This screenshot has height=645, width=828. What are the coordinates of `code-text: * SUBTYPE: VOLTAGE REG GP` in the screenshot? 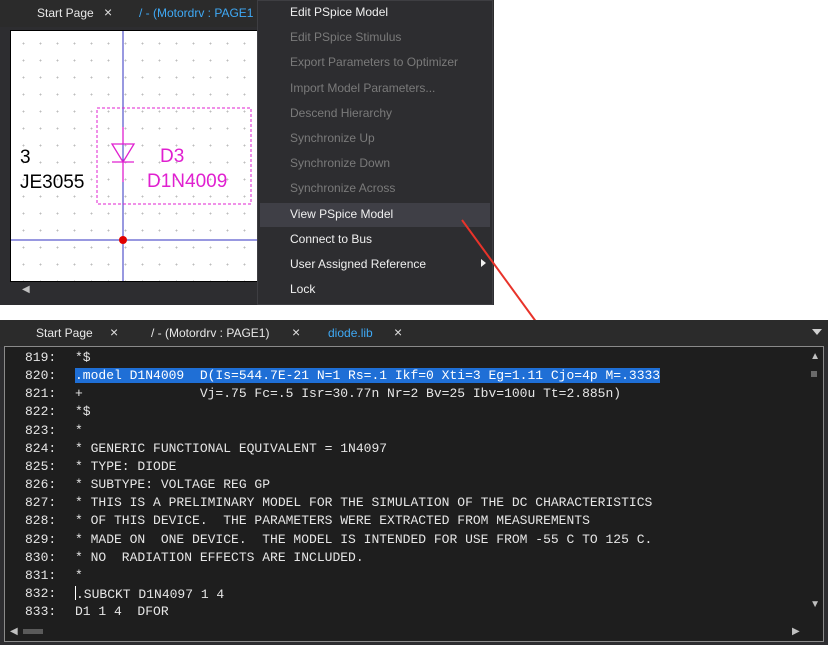 It's located at (173, 485).